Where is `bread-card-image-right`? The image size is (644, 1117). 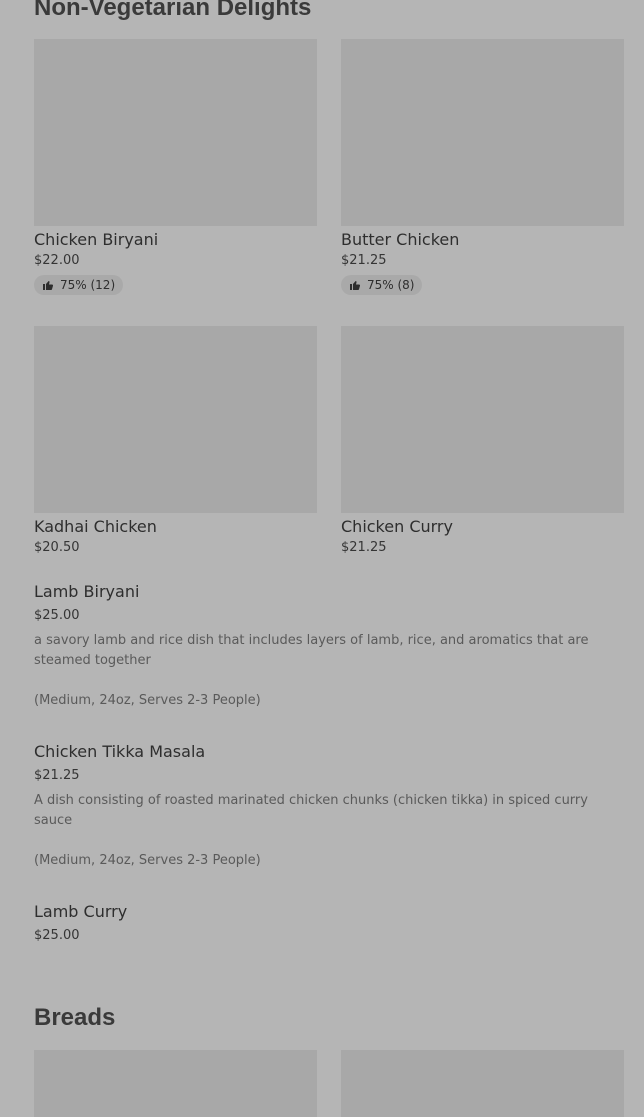
bread-card-image-right is located at coordinates (482, 1083).